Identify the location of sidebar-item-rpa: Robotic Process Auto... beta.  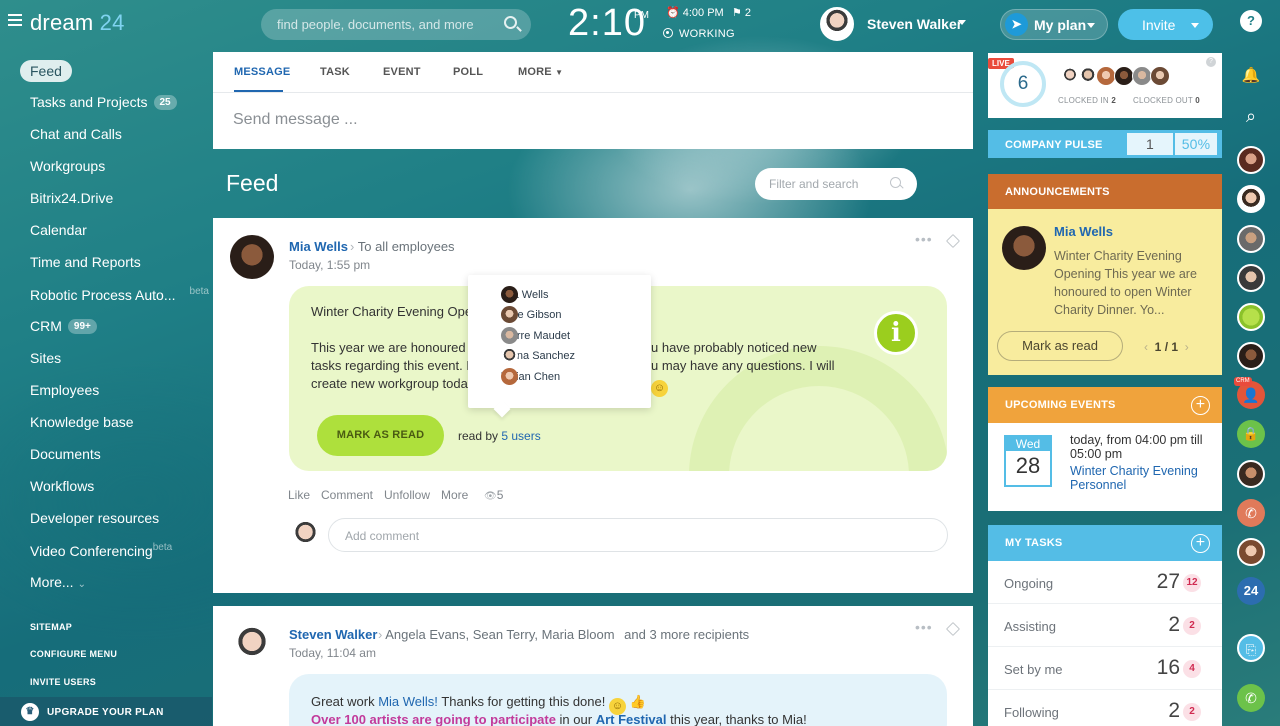
(119, 294).